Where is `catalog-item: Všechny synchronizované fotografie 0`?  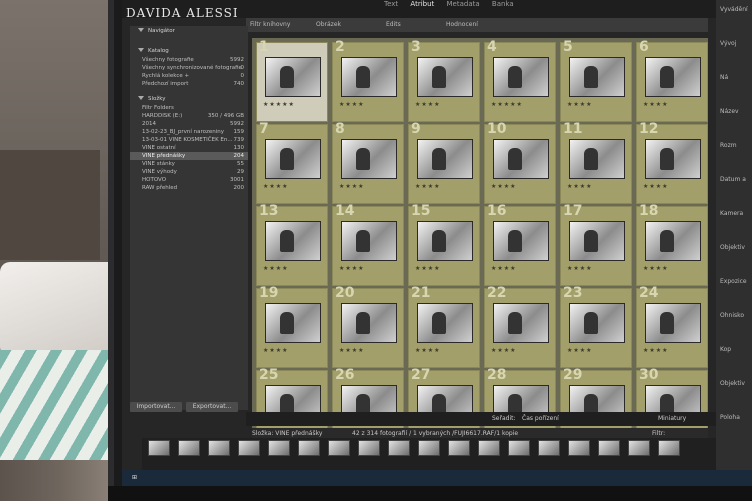
catalog-item: Všechny synchronizované fotografie 0 is located at coordinates (189, 68).